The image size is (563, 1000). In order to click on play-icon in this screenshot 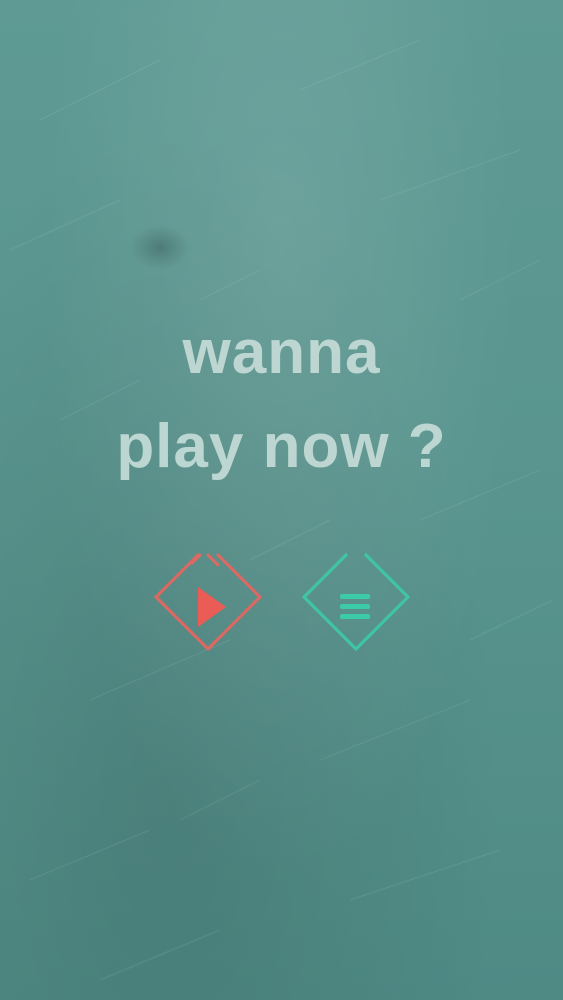, I will do `click(208, 602)`.